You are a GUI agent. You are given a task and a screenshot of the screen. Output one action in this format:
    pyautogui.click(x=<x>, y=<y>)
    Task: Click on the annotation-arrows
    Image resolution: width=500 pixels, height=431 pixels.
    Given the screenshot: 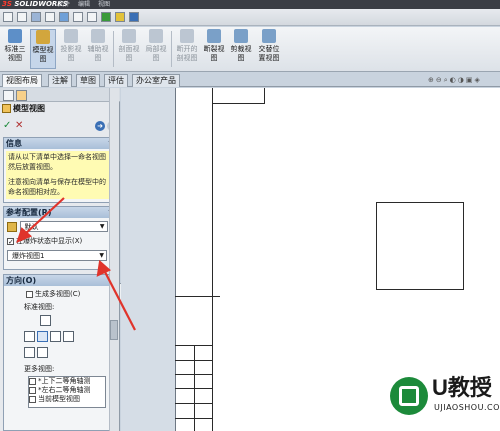 What is the action you would take?
    pyautogui.click(x=76, y=264)
    